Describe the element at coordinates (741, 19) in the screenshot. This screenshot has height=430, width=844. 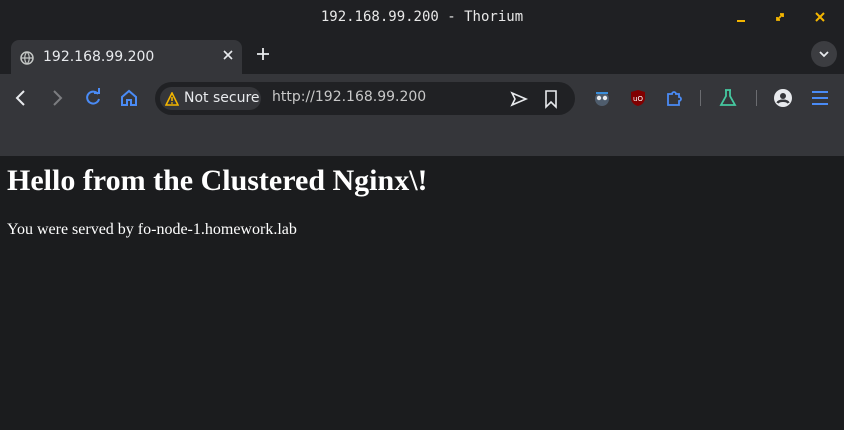
I see `minimize-icon` at that location.